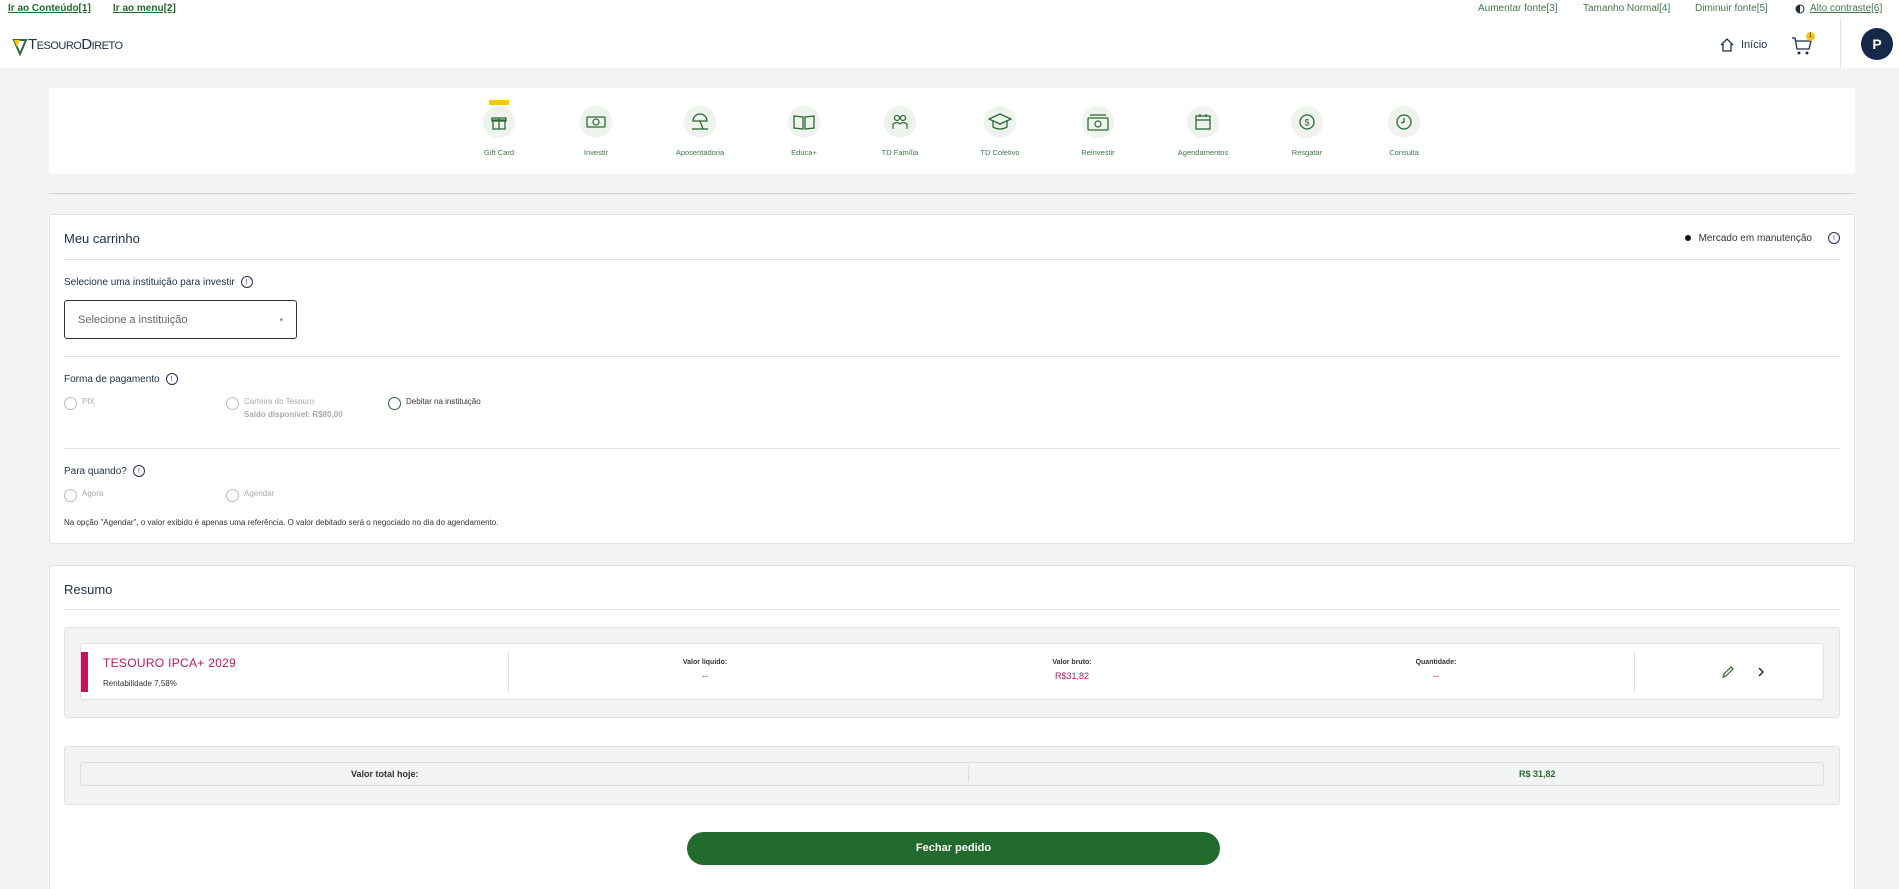 This screenshot has height=889, width=1899. I want to click on menu-item-investir: Investir, so click(596, 131).